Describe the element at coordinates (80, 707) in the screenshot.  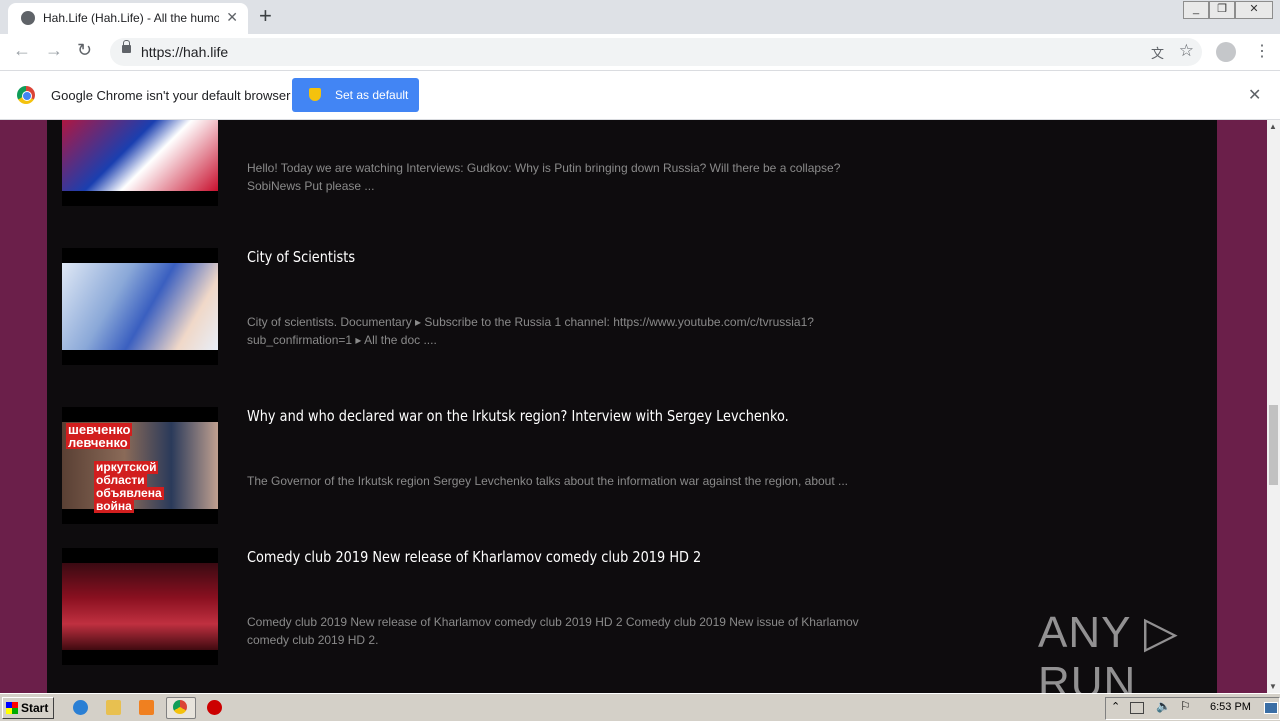
I see `internet-explorer-icon` at that location.